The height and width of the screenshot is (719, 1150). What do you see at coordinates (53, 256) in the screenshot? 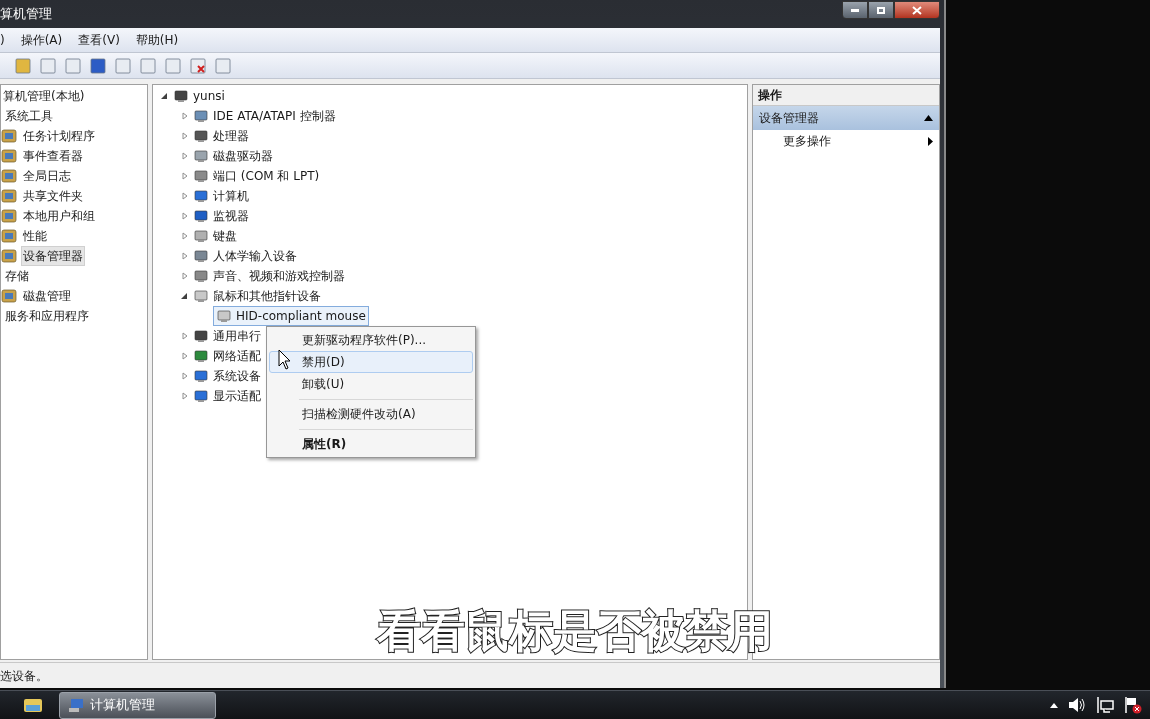
I see `sidebar-item: 设备管理器` at bounding box center [53, 256].